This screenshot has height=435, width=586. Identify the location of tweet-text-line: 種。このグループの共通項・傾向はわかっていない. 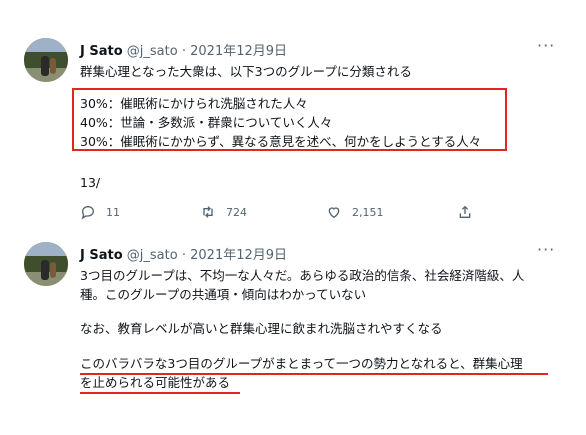
(223, 294).